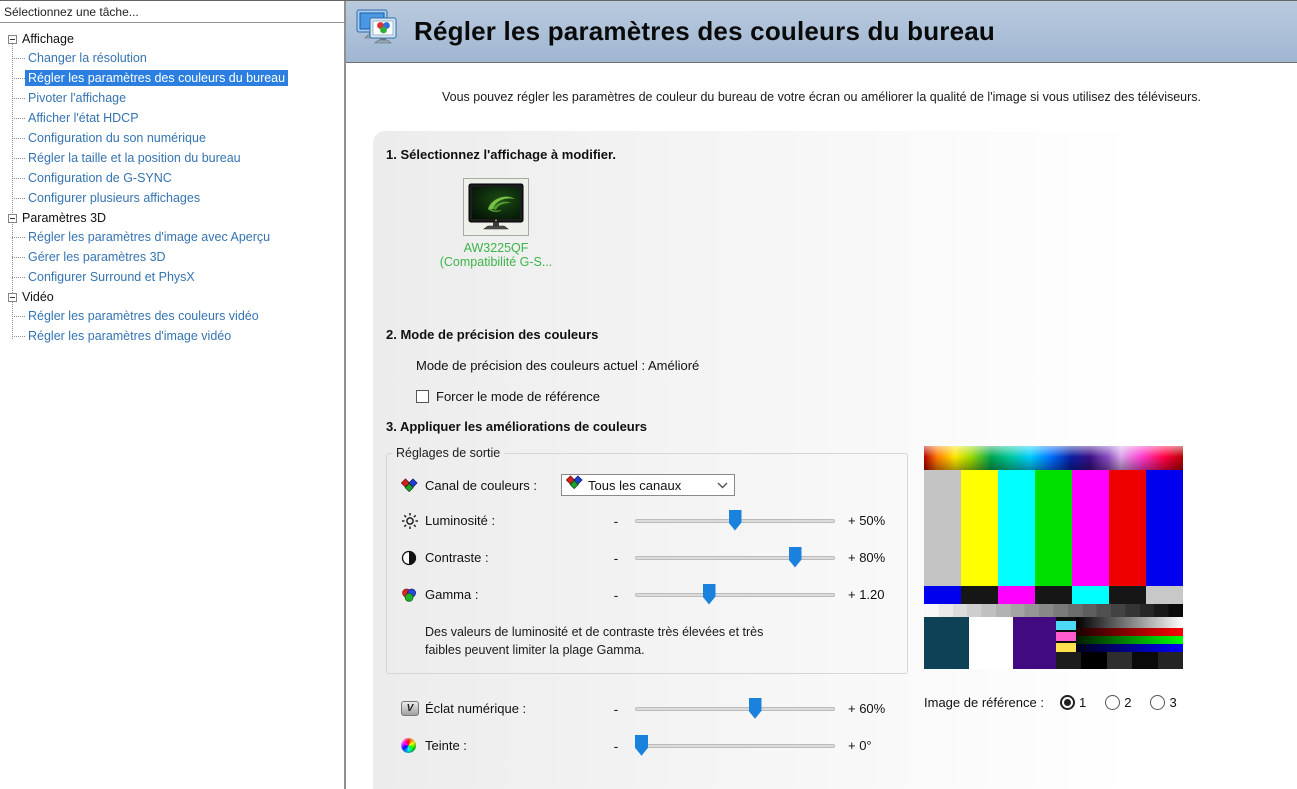 This screenshot has height=789, width=1297. I want to click on tree-item: Pivoter l'affichage, so click(172, 98).